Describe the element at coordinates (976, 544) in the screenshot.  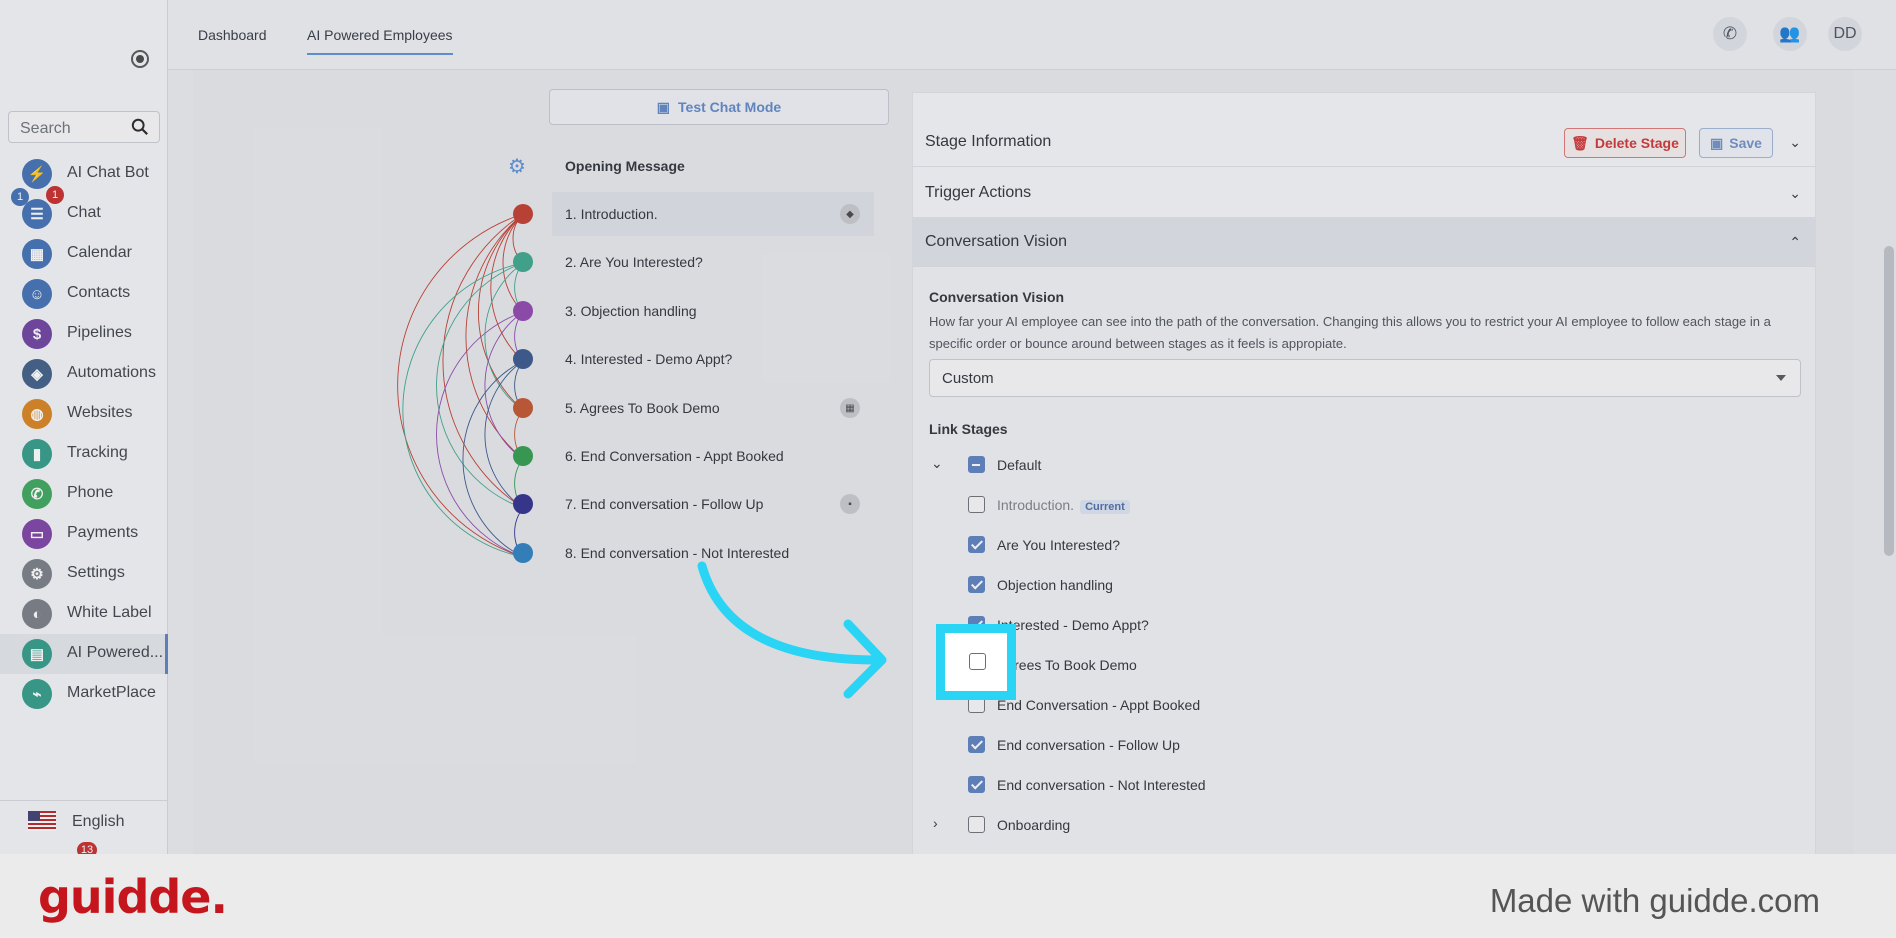
I see `link-checkbox-are-you-interested` at that location.